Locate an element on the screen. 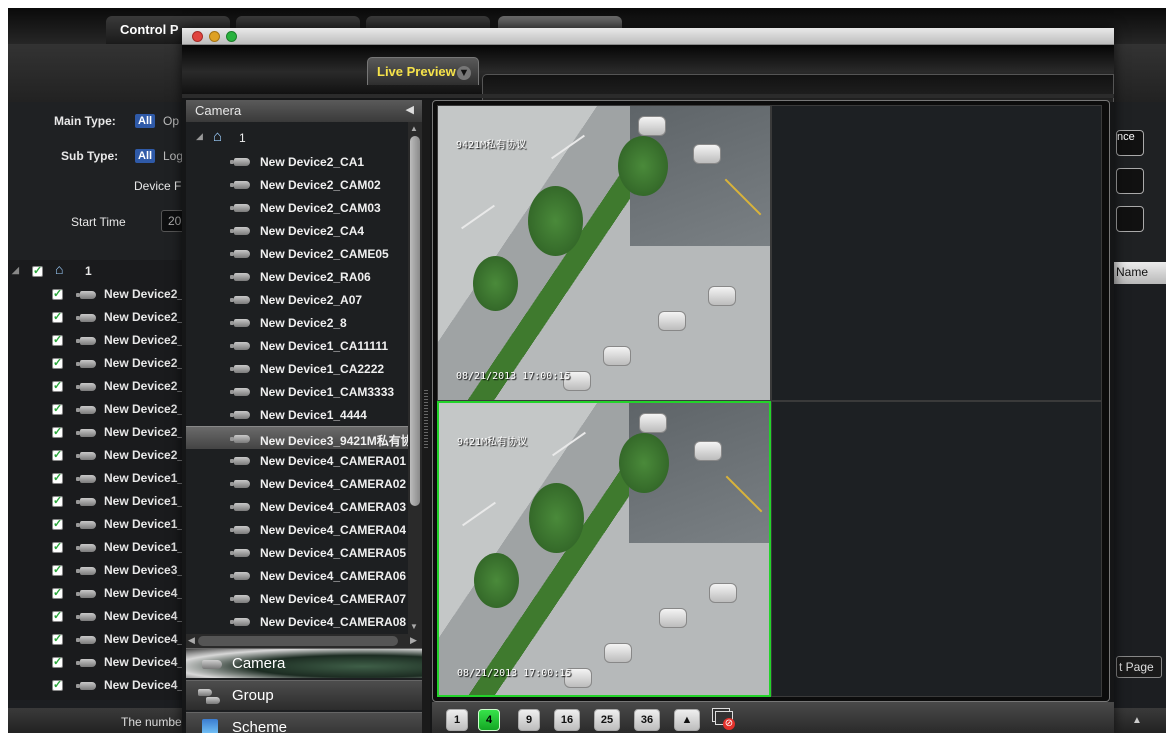 This screenshot has height=733, width=1166. camera-list-item: New Device2_A07 is located at coordinates (297, 299).